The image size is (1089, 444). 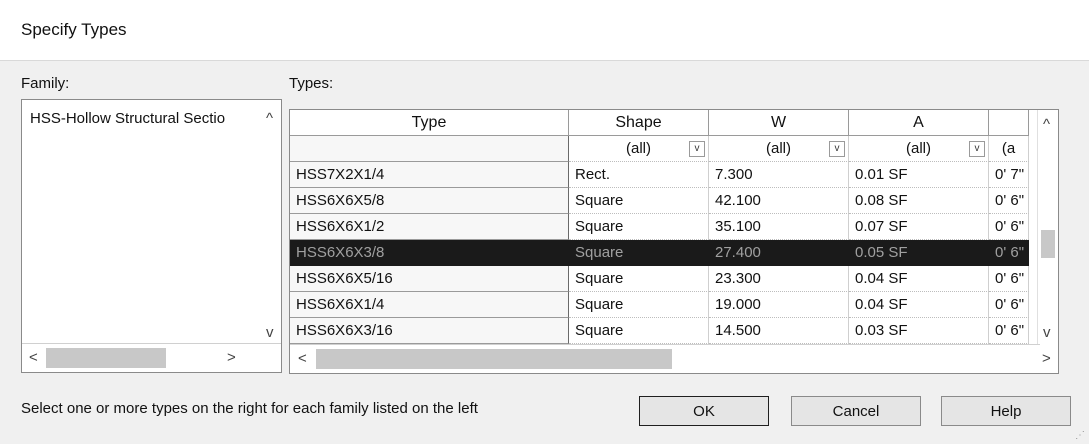 What do you see at coordinates (779, 279) in the screenshot?
I see `w-cell: 23.300` at bounding box center [779, 279].